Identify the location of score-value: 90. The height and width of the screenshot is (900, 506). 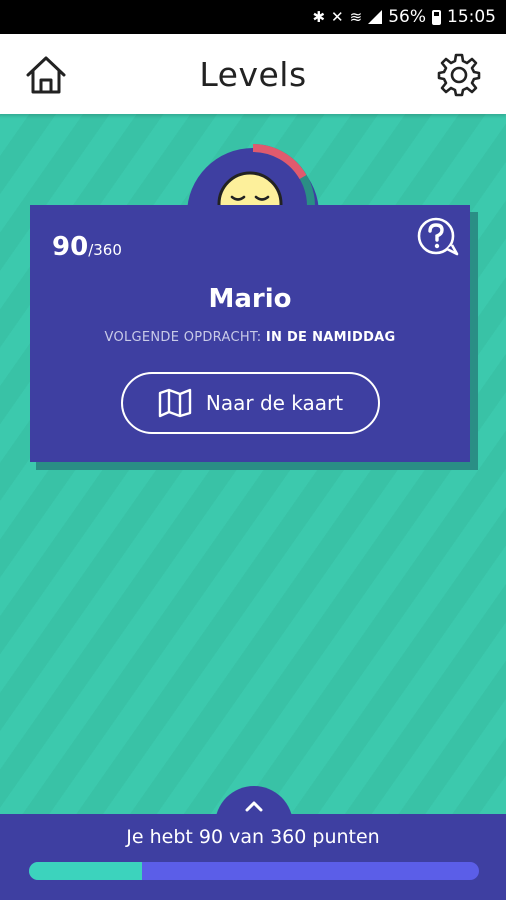
(70, 247).